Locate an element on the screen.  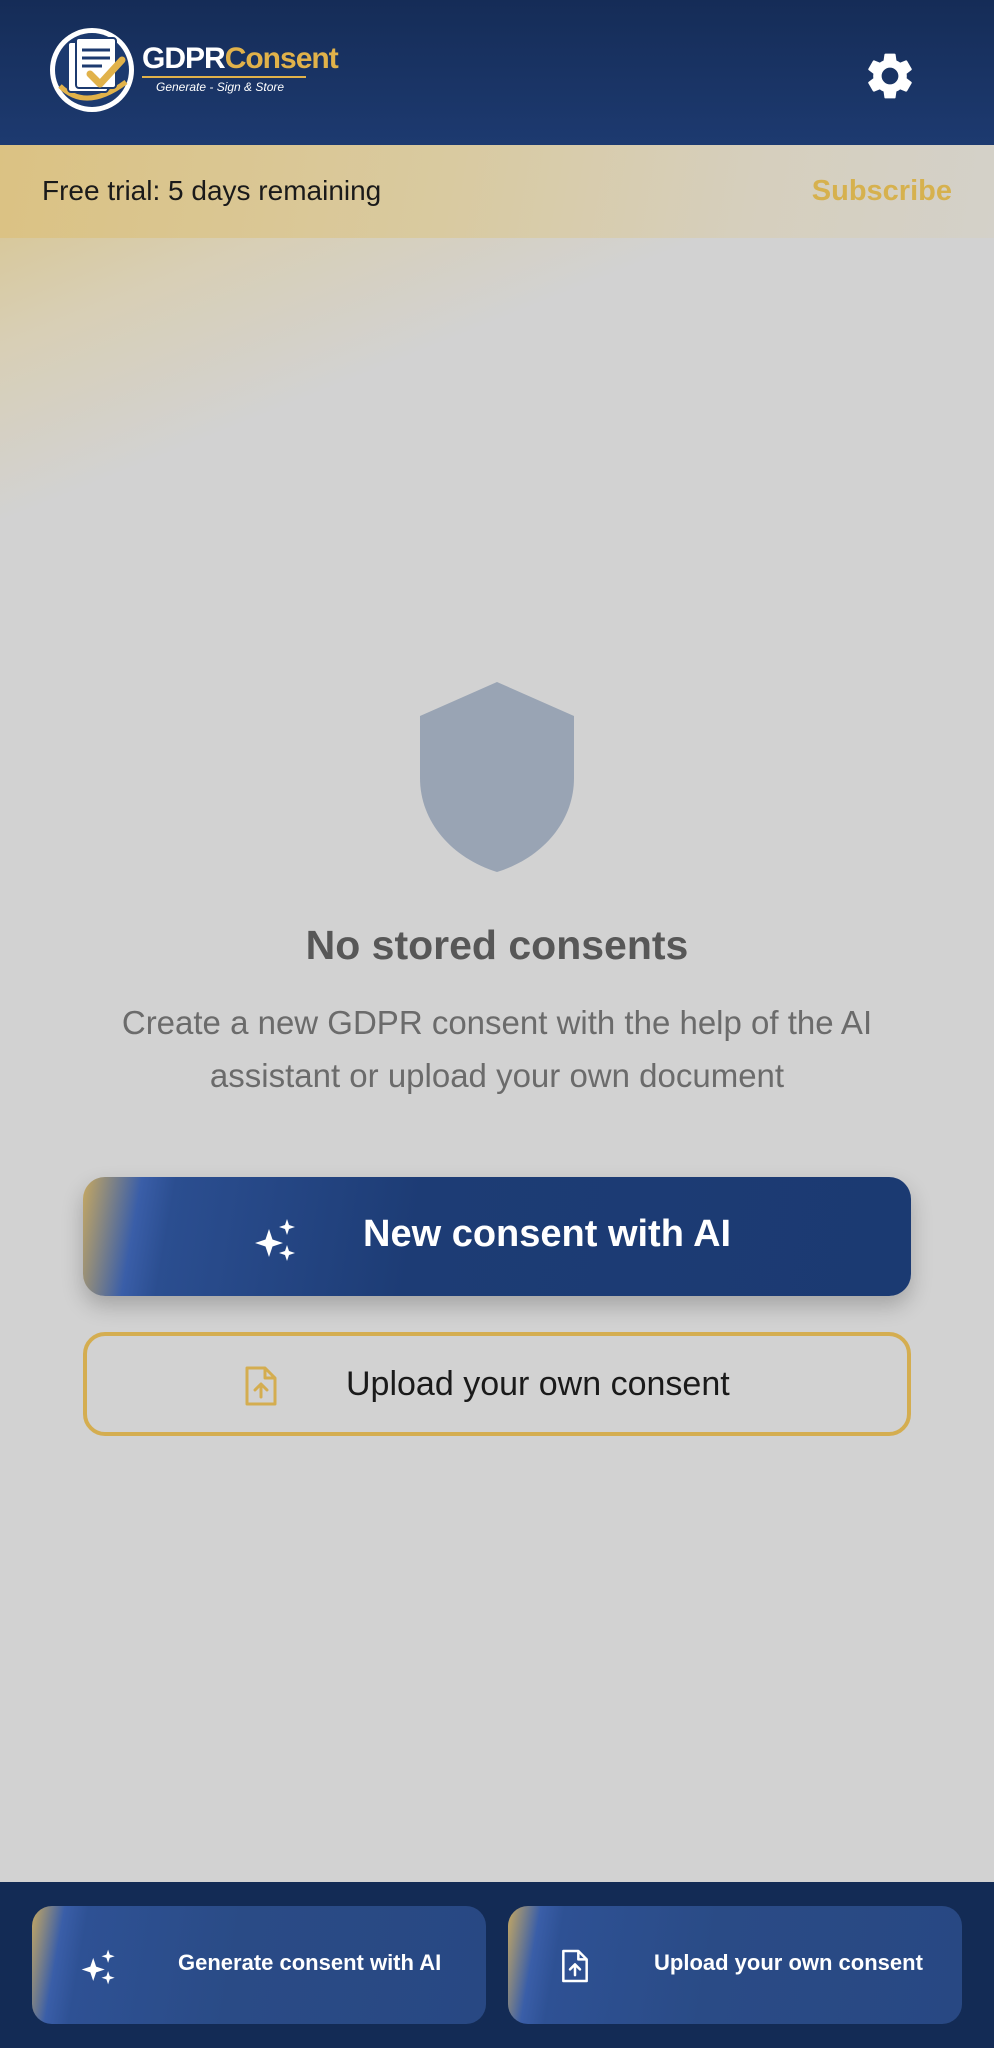
settings-button is located at coordinates (890, 76).